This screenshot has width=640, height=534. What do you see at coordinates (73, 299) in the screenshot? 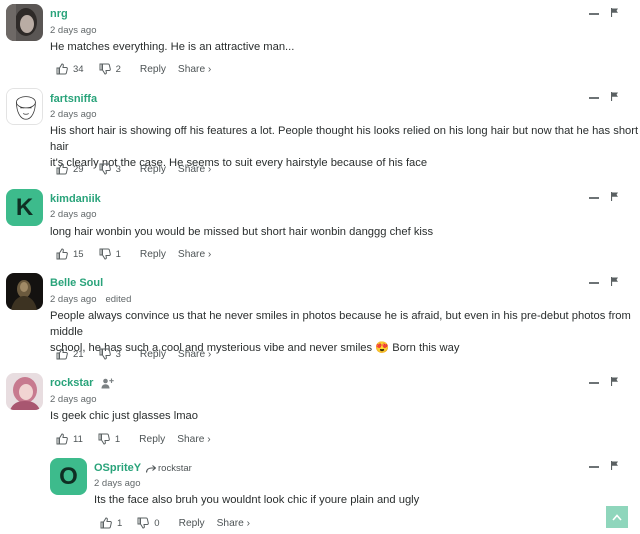
I see `timestamp-link: 2 days ago` at bounding box center [73, 299].